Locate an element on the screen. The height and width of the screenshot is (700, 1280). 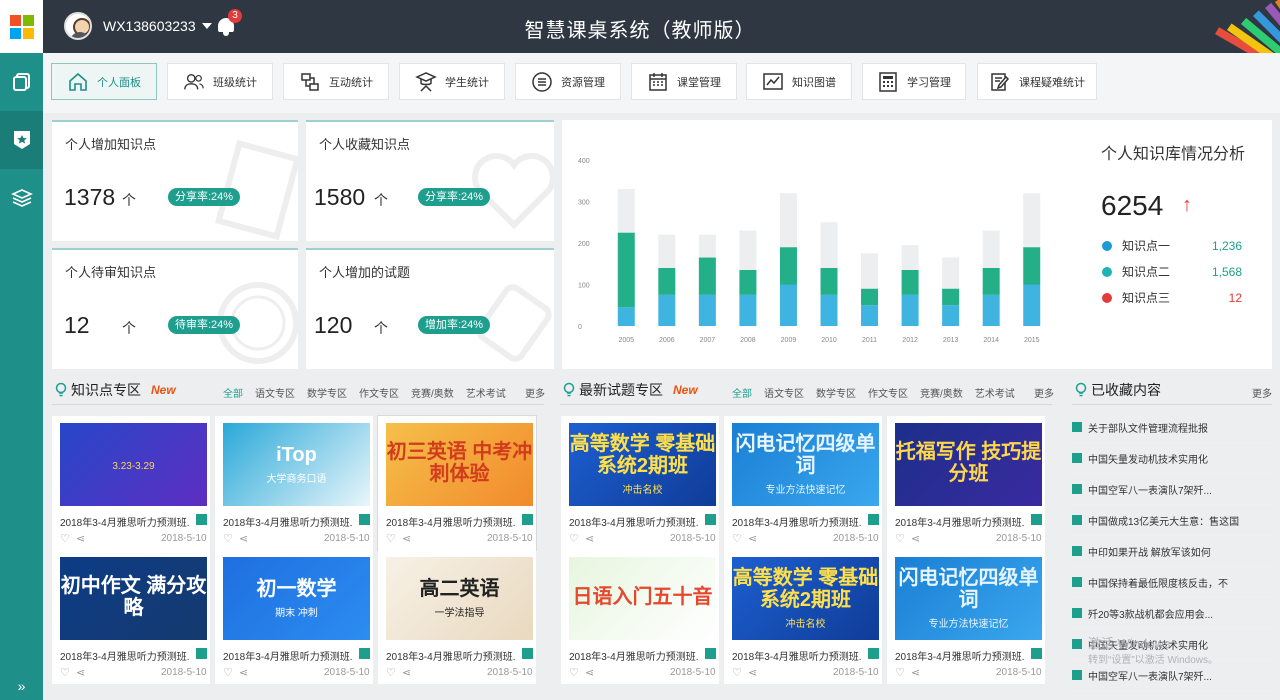
card-thumbnail: 托福写作 技巧提分班 is located at coordinates (968, 464).